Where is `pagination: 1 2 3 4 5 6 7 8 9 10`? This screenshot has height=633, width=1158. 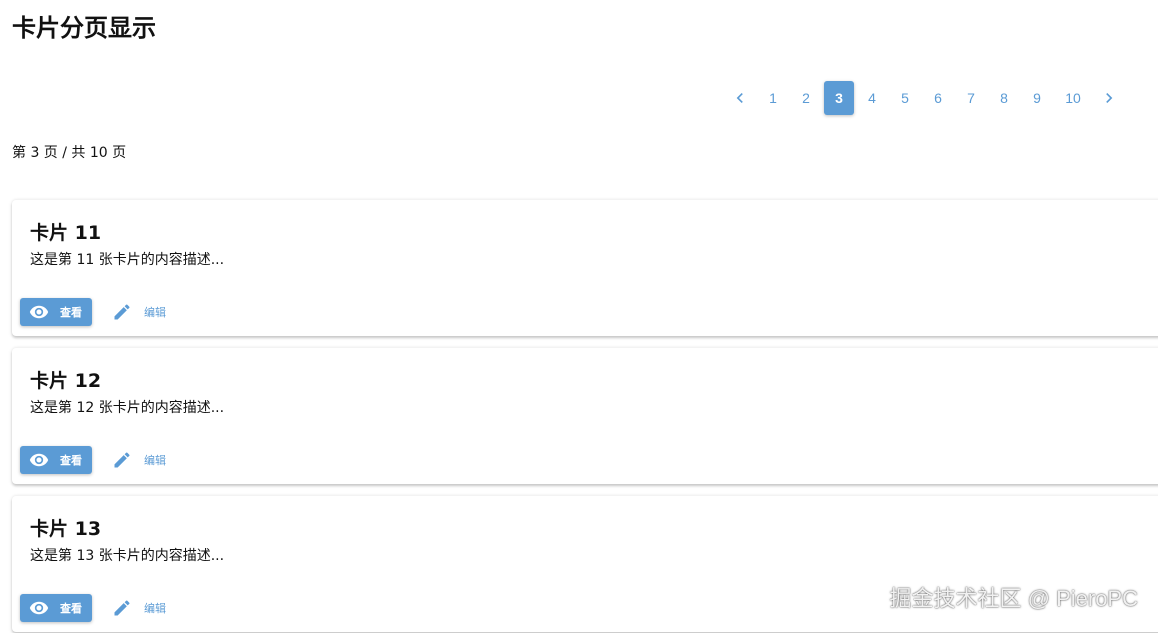
pagination: 1 2 3 4 5 6 7 8 9 10 is located at coordinates (926, 98).